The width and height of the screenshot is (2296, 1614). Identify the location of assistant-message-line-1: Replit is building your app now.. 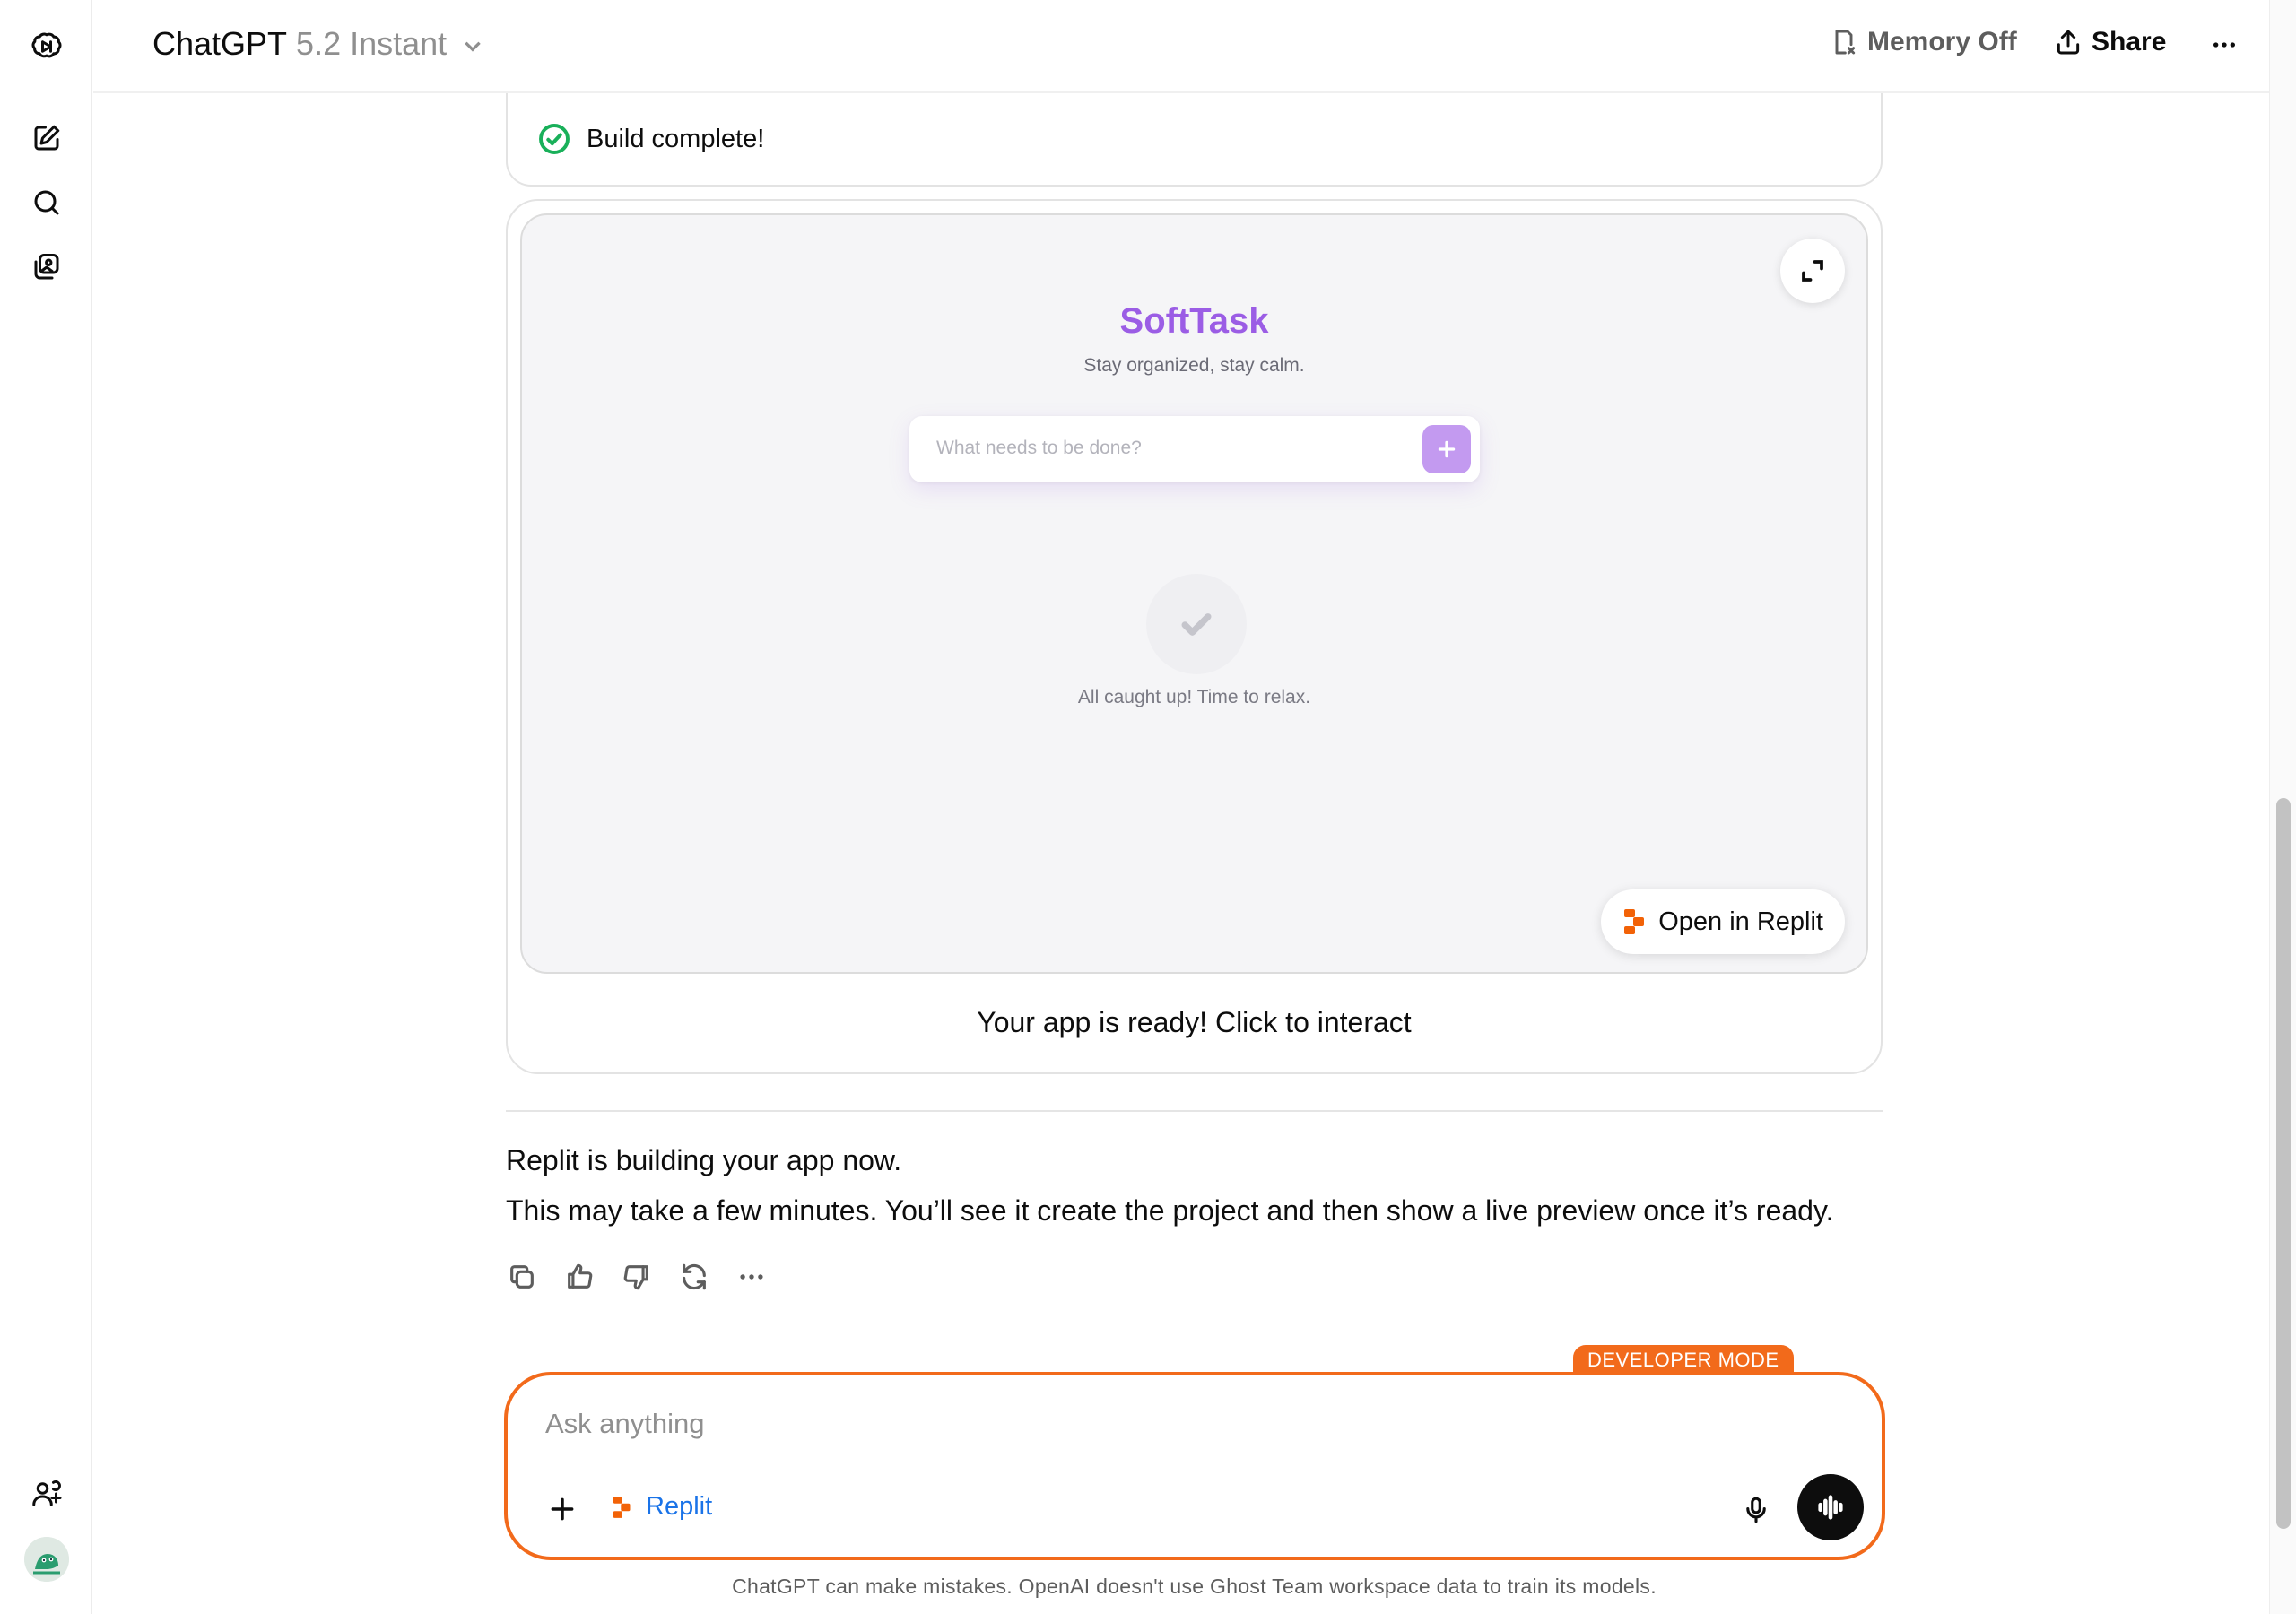
(704, 1160).